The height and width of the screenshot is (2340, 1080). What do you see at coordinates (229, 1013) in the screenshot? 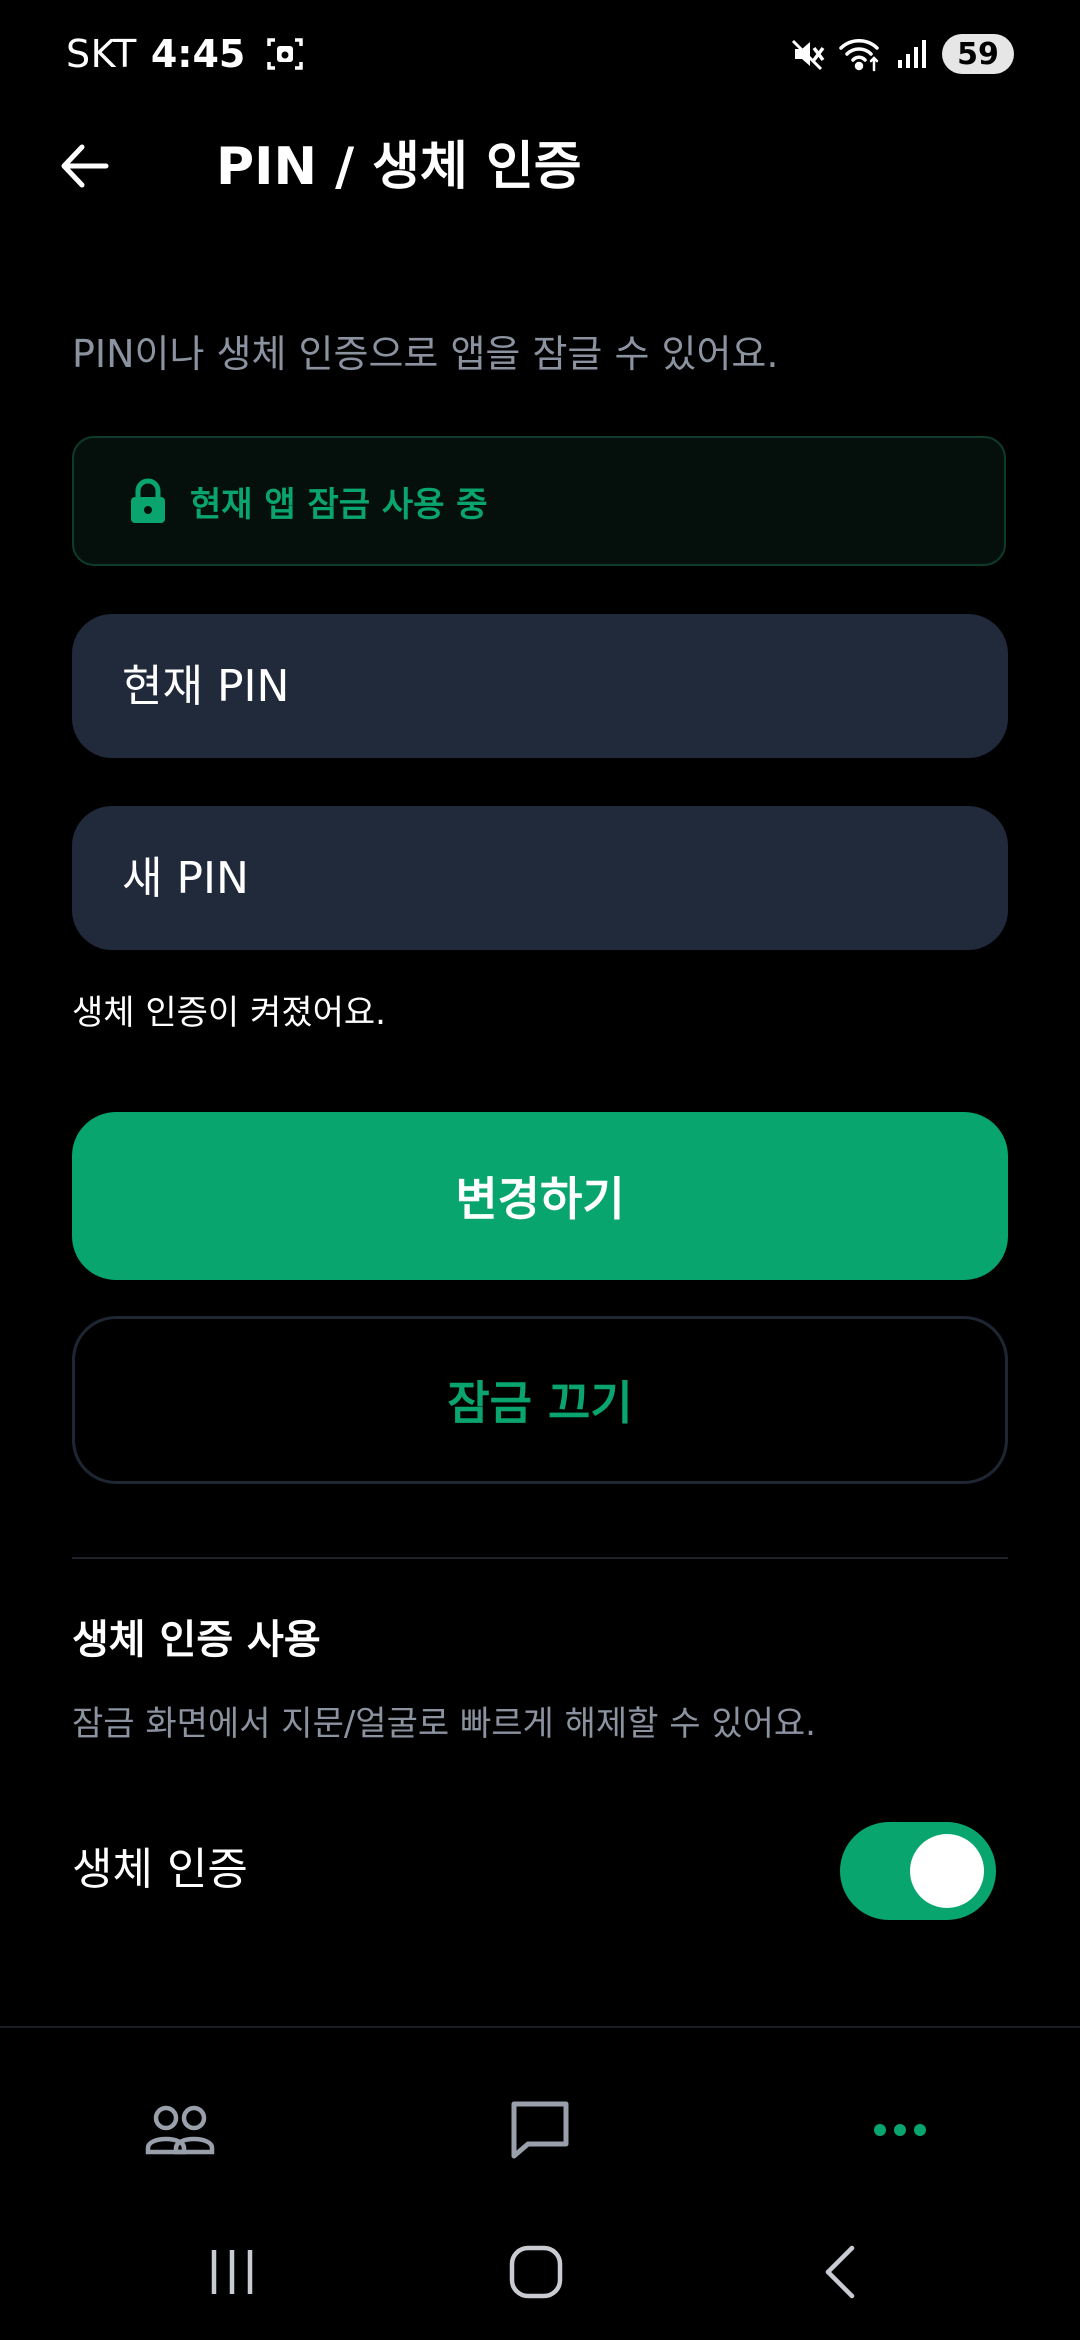
I see `biometric-status-text: 생체 인증이 켜졌어요.` at bounding box center [229, 1013].